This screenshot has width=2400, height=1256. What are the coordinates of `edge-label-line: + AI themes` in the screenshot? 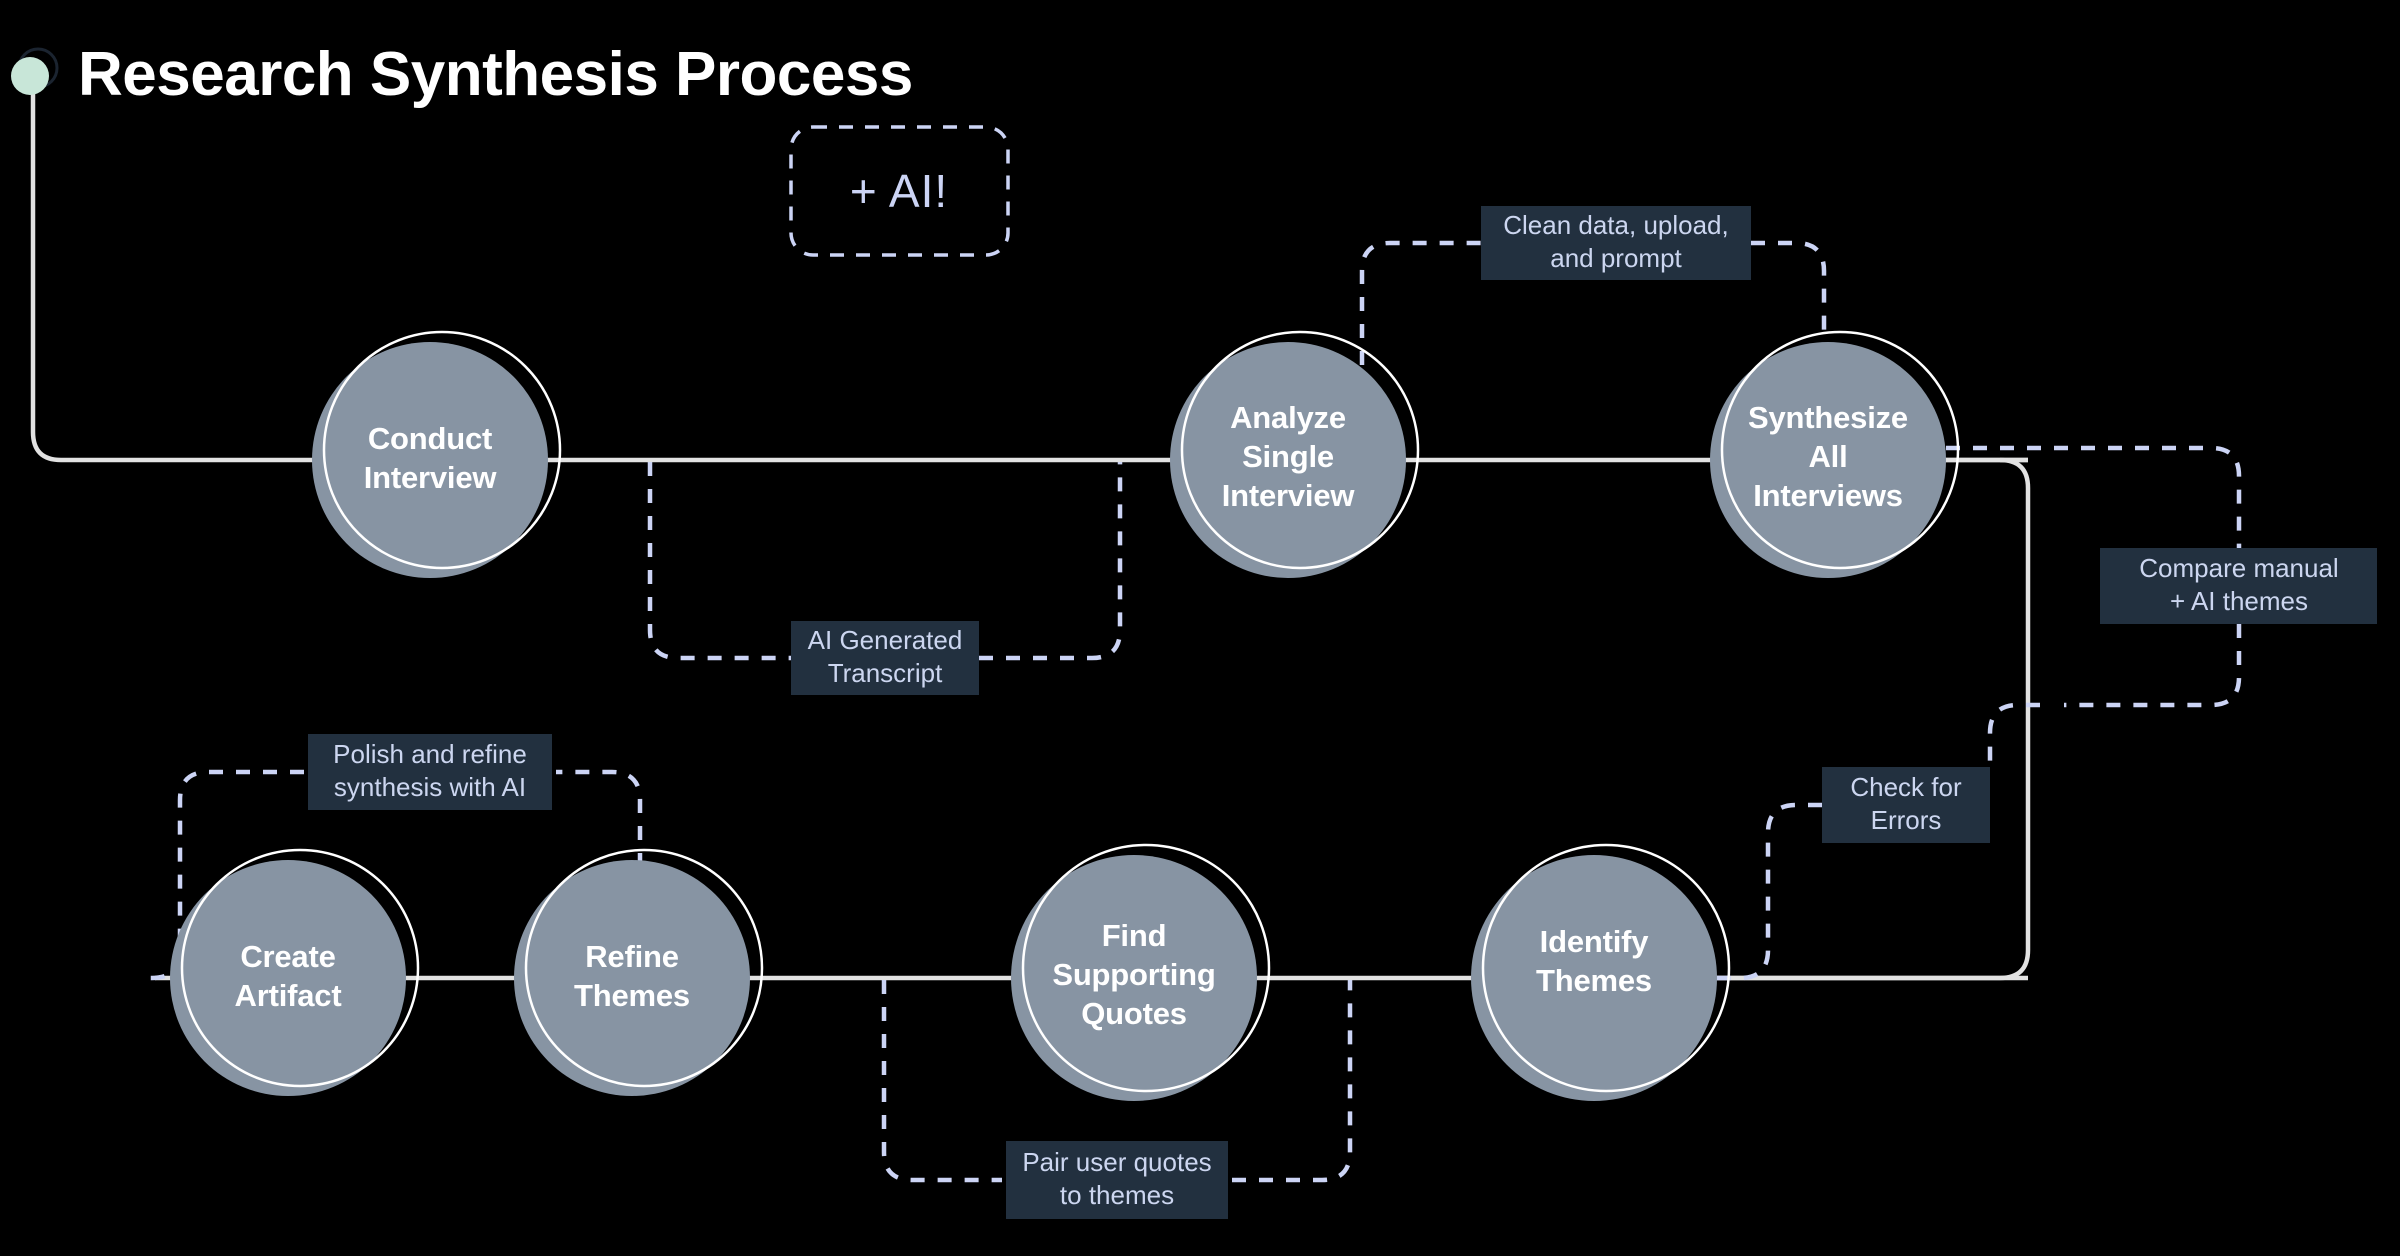 It's located at (2239, 601).